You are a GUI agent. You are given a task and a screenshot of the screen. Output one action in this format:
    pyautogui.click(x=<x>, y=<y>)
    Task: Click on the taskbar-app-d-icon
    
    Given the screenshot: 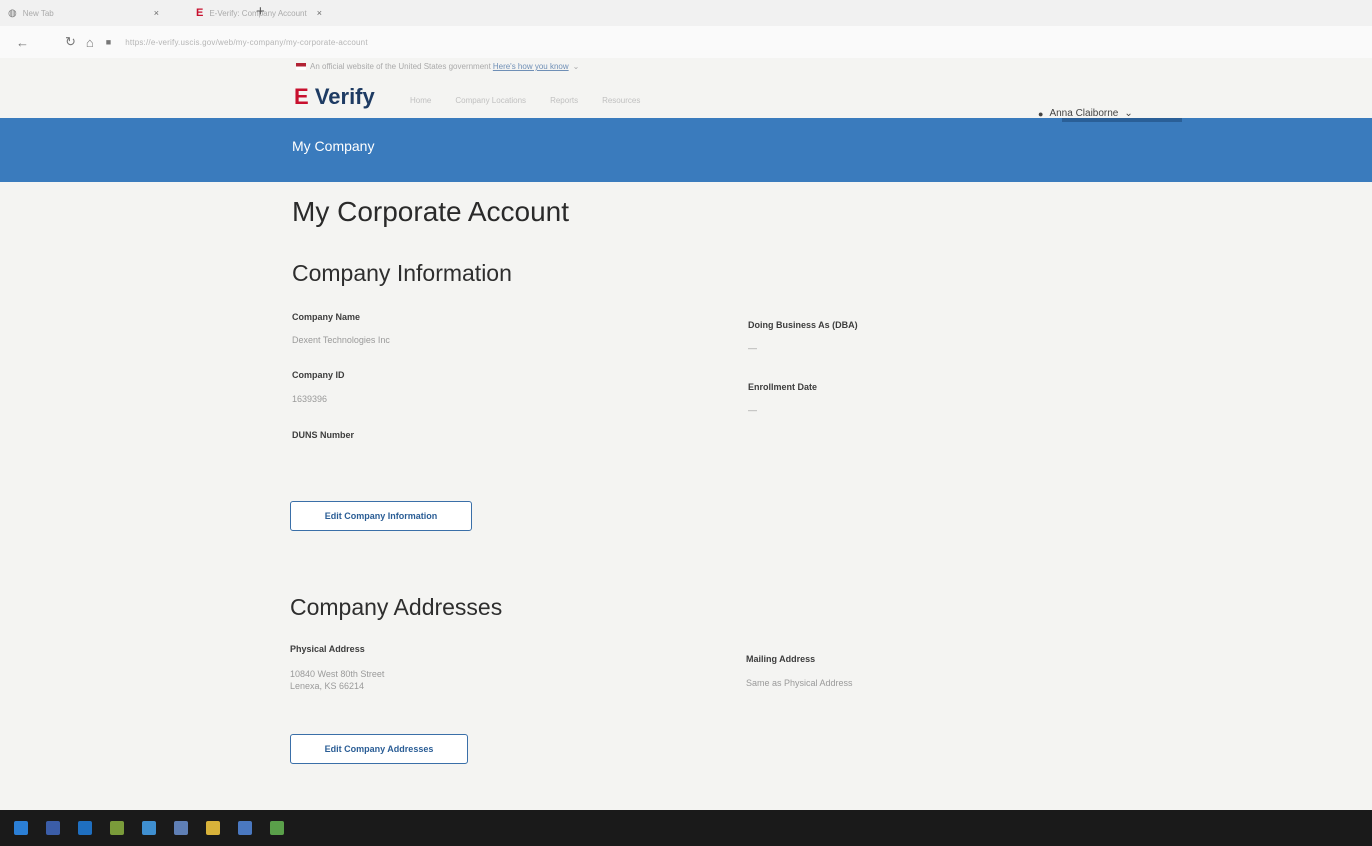 What is the action you would take?
    pyautogui.click(x=245, y=828)
    